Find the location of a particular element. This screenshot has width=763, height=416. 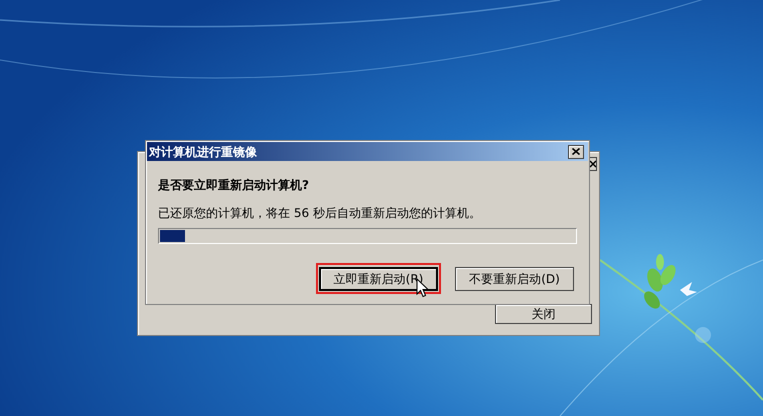

window-title: 对计算机进行重镜像 is located at coordinates (203, 152).